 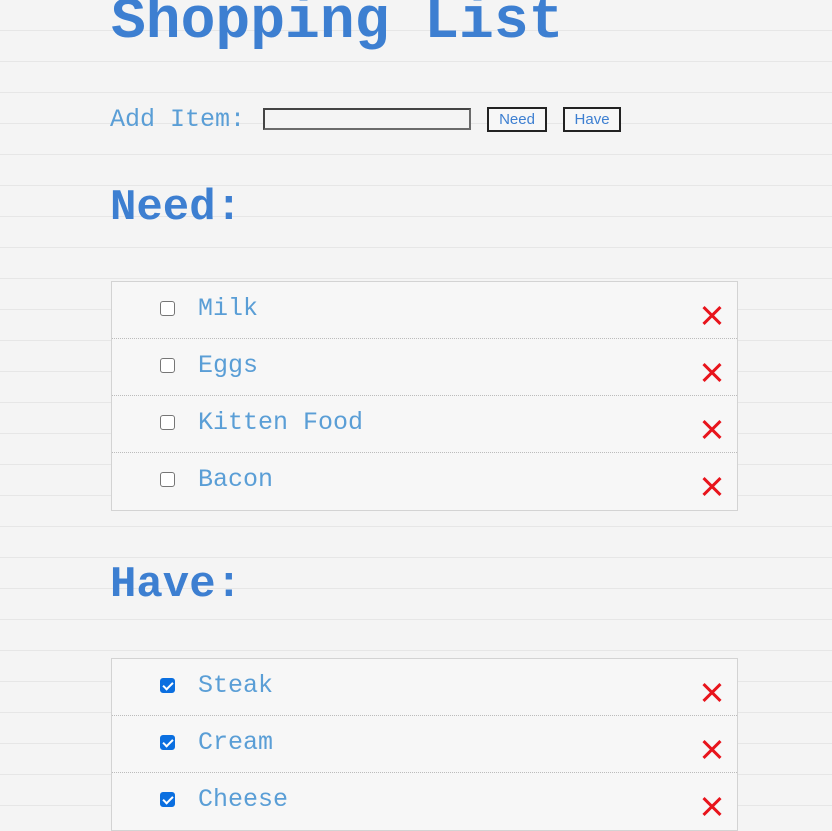 I want to click on item-label: Steak, so click(x=236, y=685).